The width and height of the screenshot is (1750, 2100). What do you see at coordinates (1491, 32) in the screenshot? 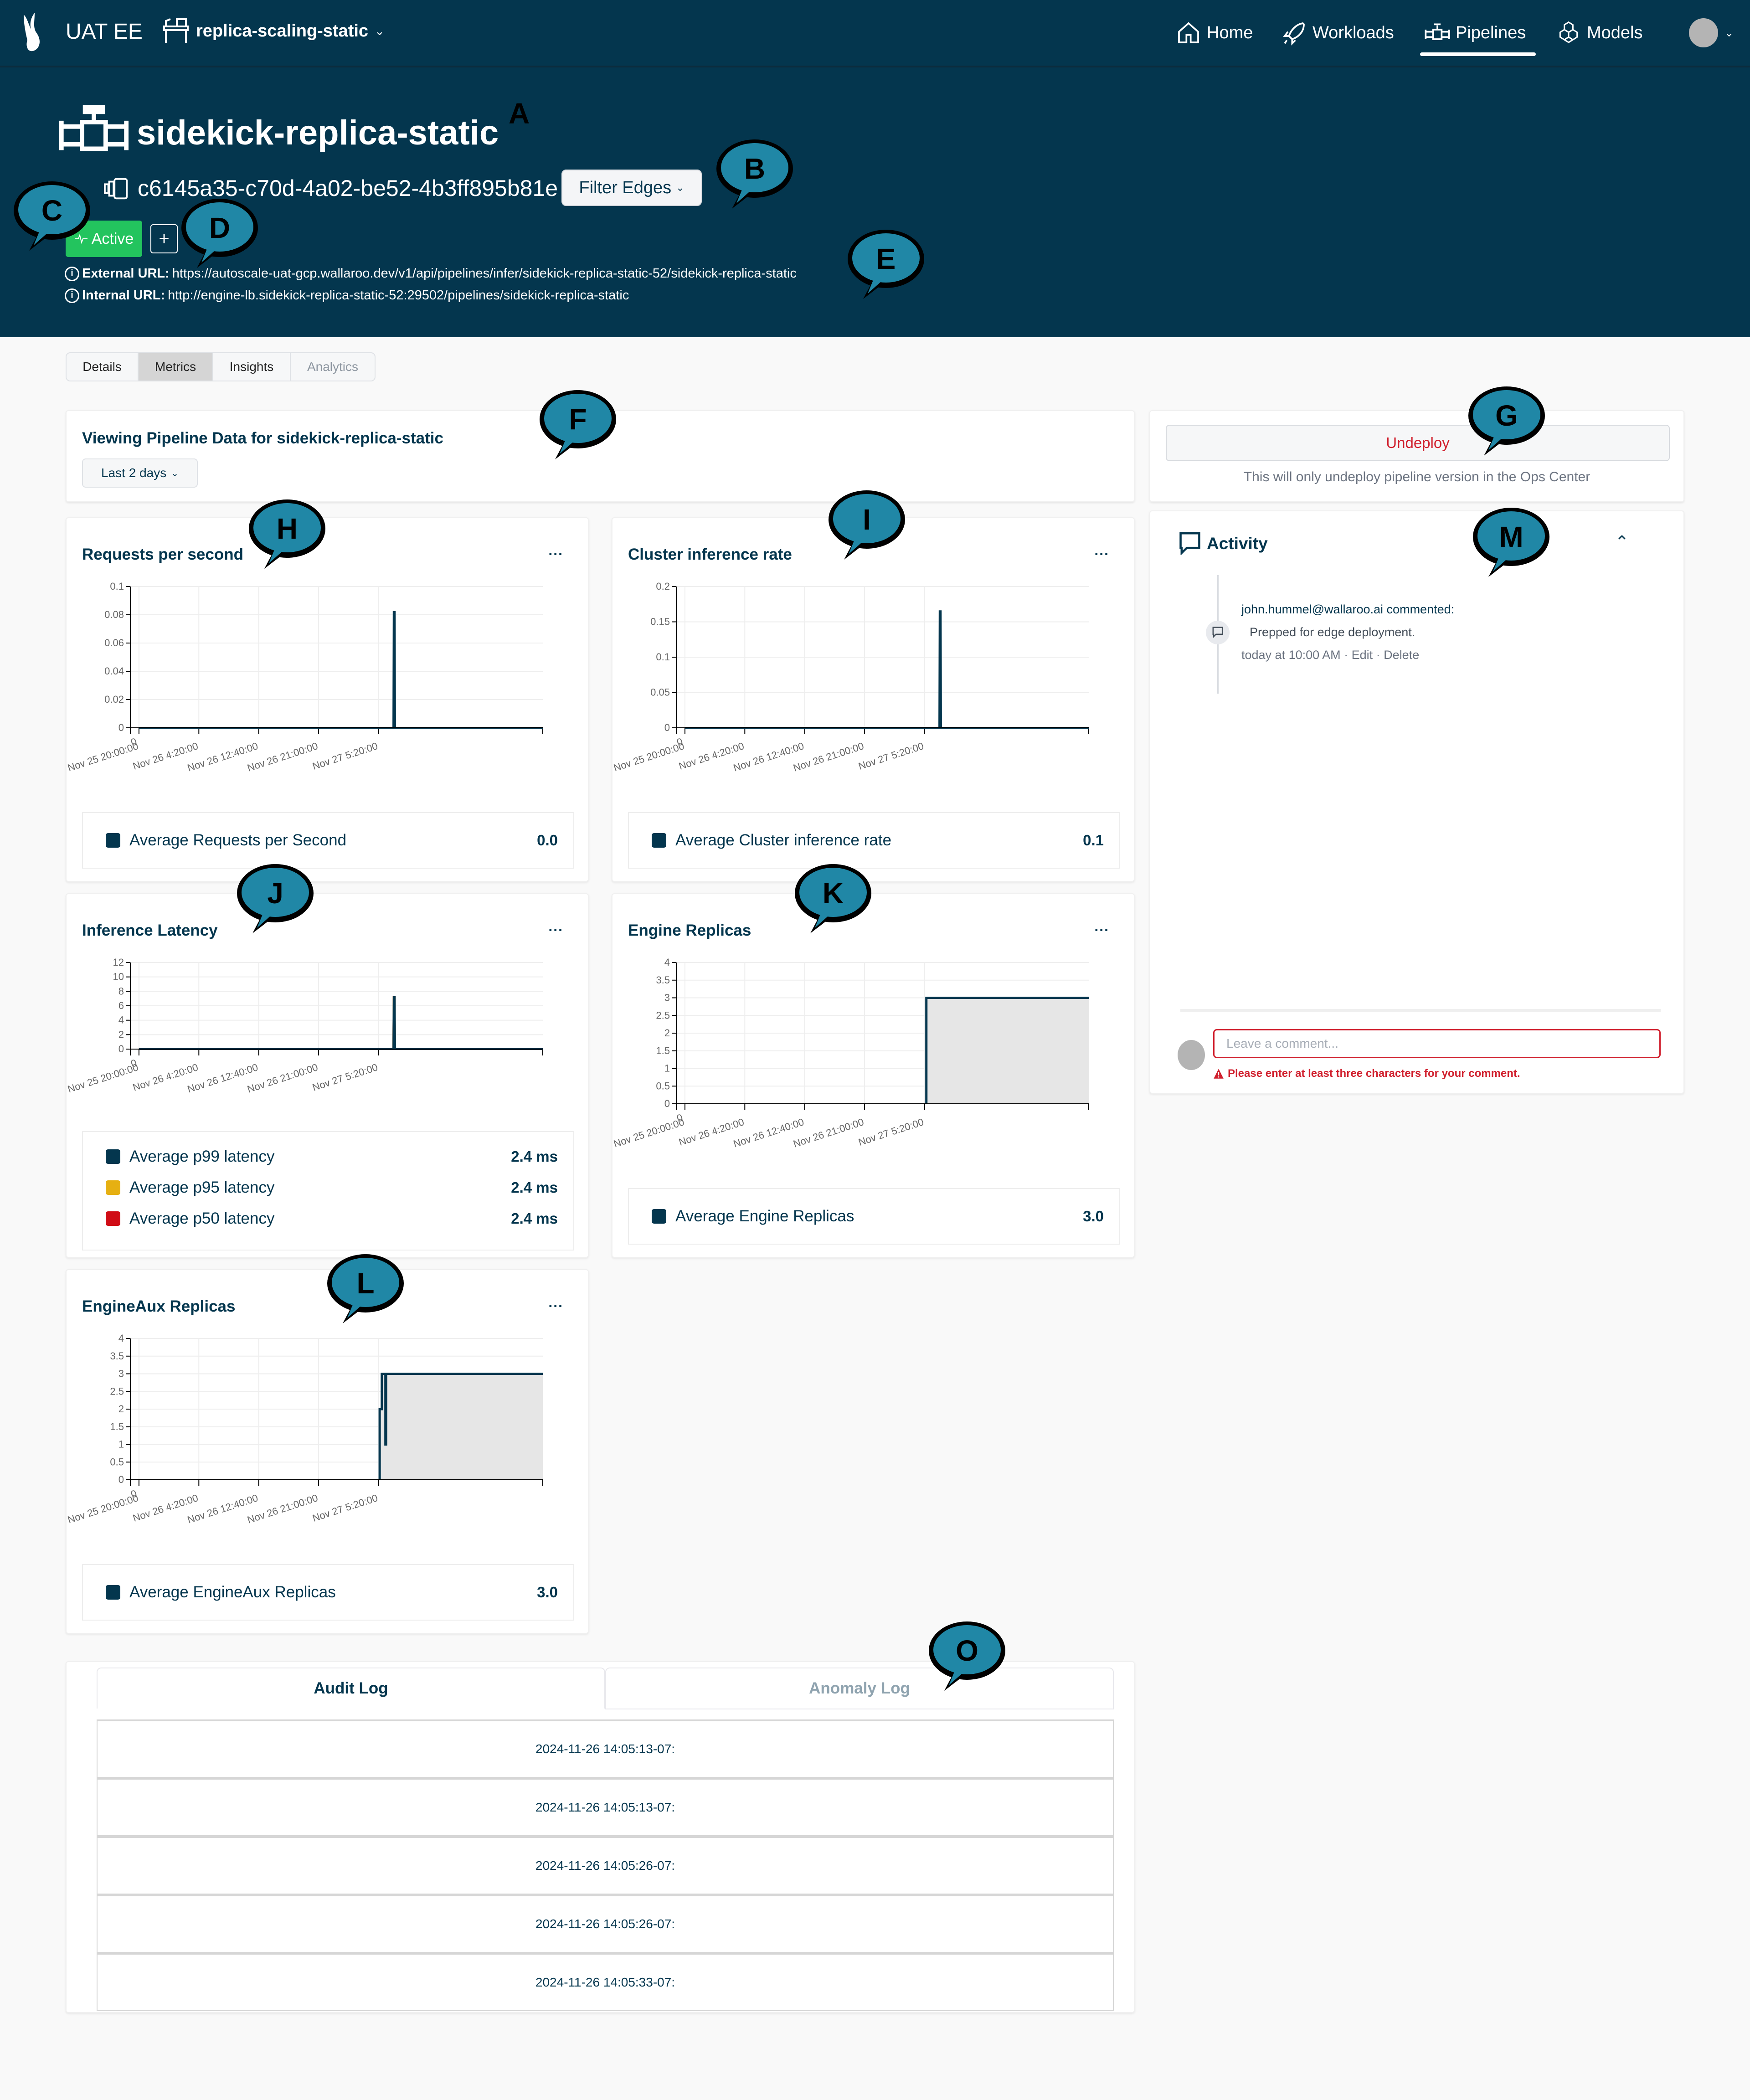
I see `nav-pipelines-label: Pipelines` at bounding box center [1491, 32].